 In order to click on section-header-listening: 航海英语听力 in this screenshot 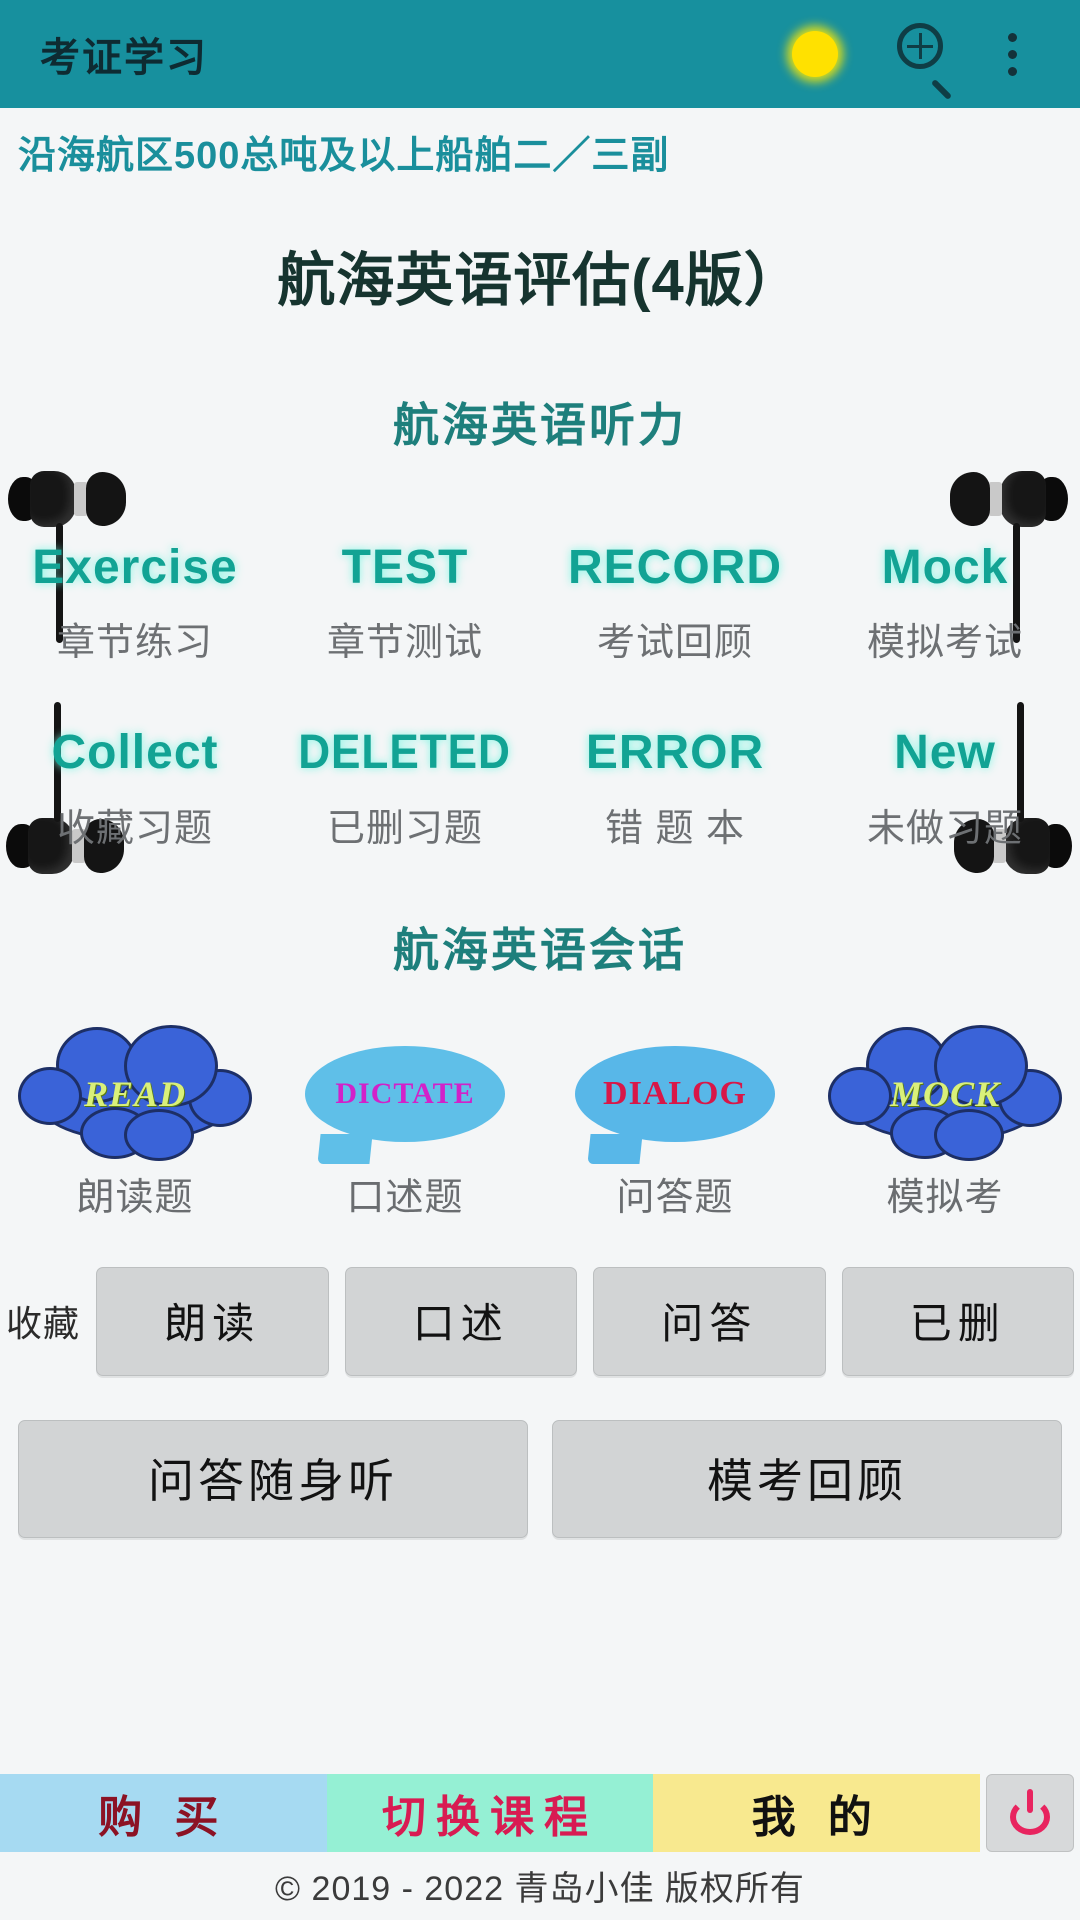, I will do `click(540, 425)`.